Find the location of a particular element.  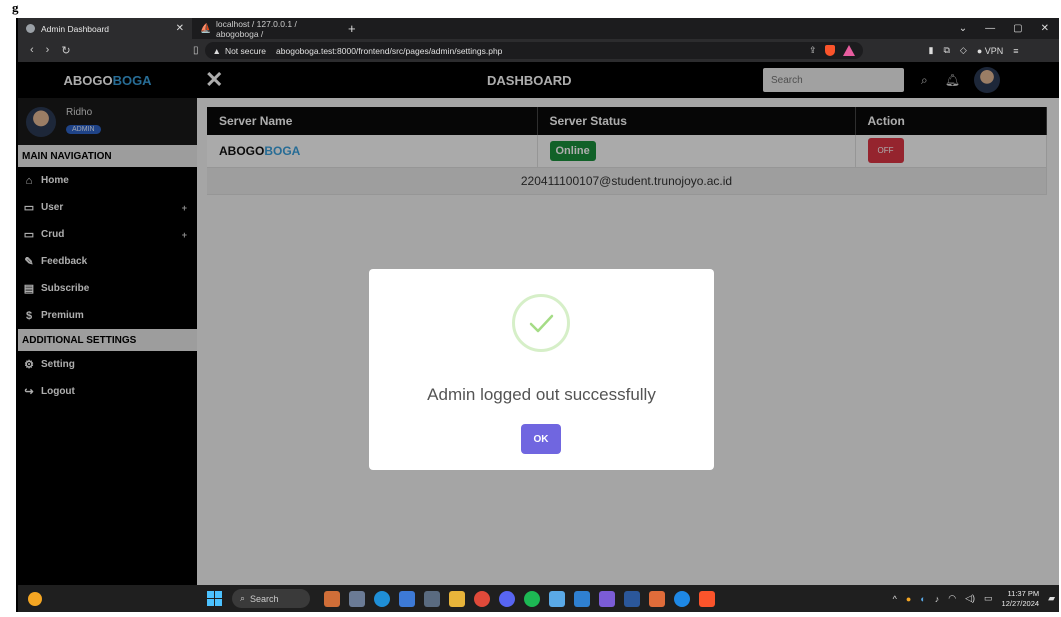

tab-phpmyadmin: ⛵ localhost / 127.0.0.1 / abogoboga / is located at coordinates (267, 28).